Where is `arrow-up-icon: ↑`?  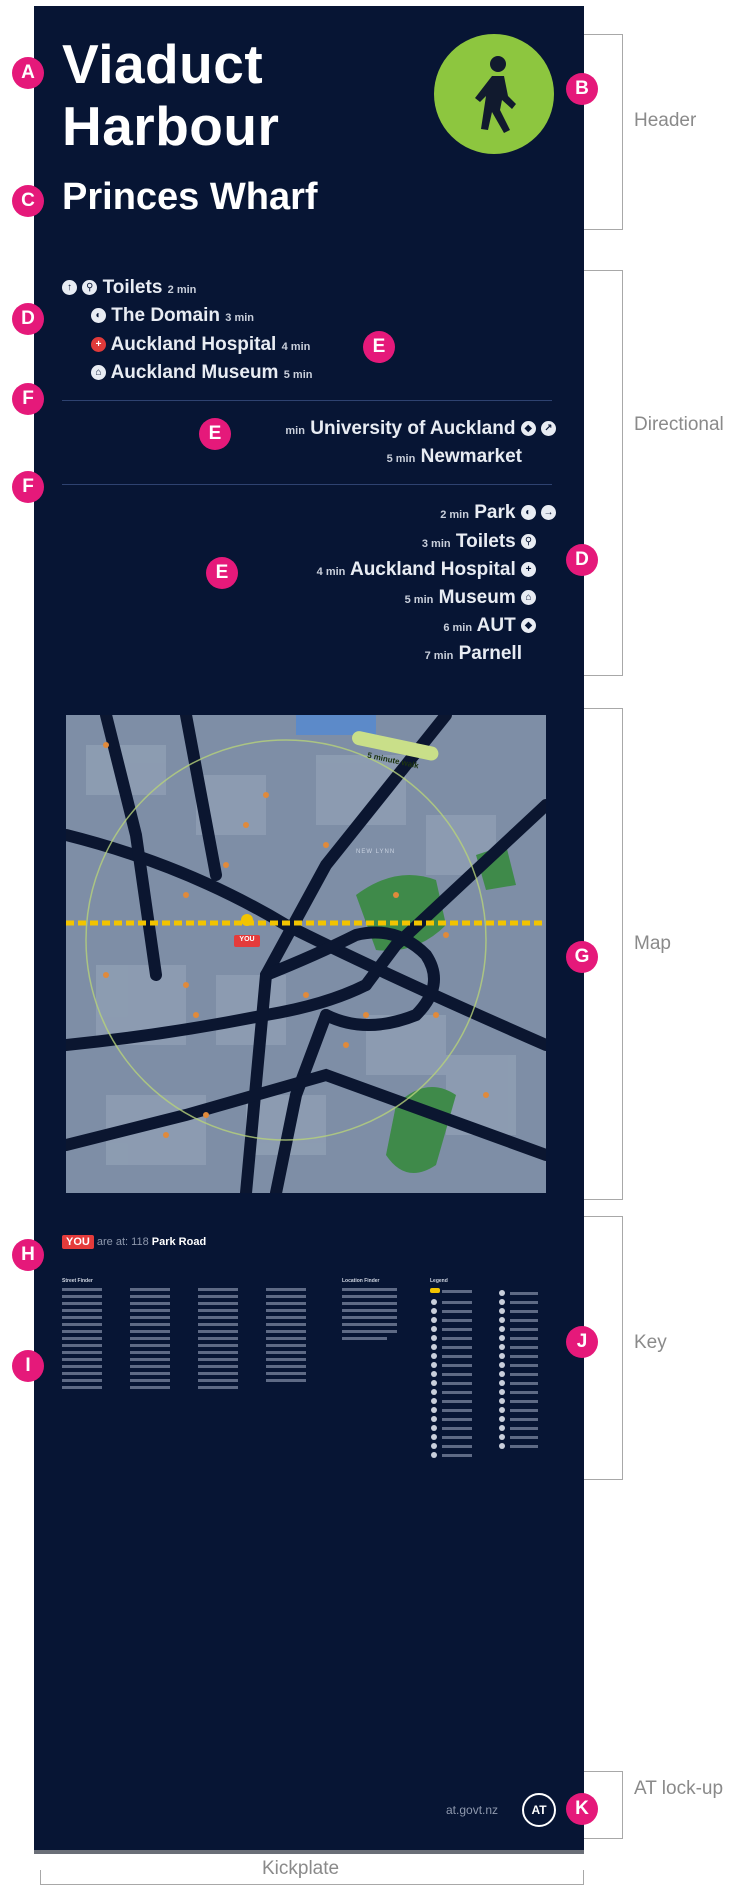 arrow-up-icon: ↑ is located at coordinates (69, 288).